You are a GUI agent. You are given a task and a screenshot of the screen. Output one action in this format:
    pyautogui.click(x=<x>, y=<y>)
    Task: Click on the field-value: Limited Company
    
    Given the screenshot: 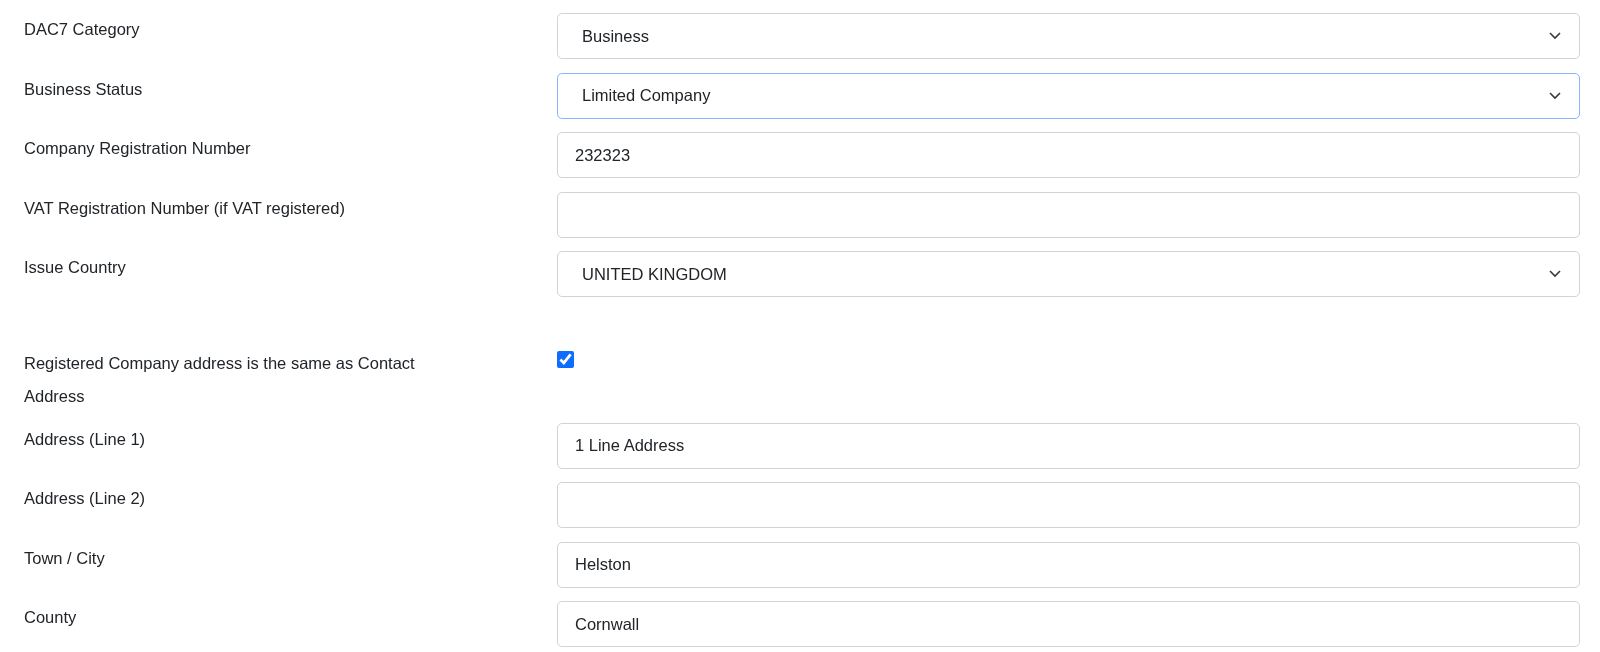 What is the action you would take?
    pyautogui.click(x=646, y=96)
    